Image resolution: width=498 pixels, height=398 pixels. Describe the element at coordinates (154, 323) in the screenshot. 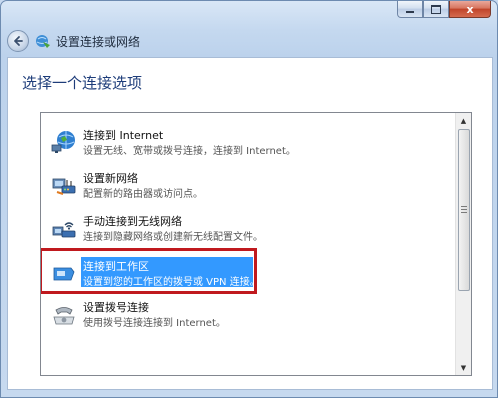

I see `option-description: 使用拨号连接连接到 Internet。` at that location.